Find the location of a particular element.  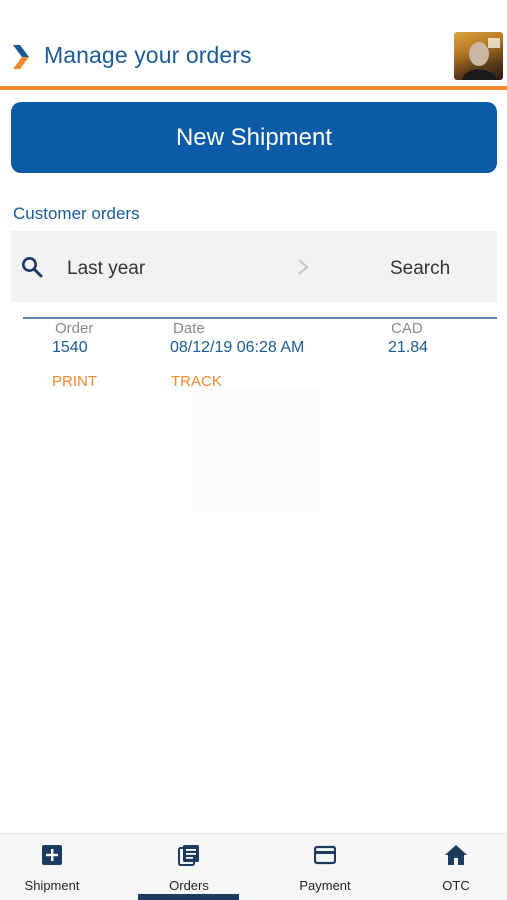

home-icon is located at coordinates (456, 855).